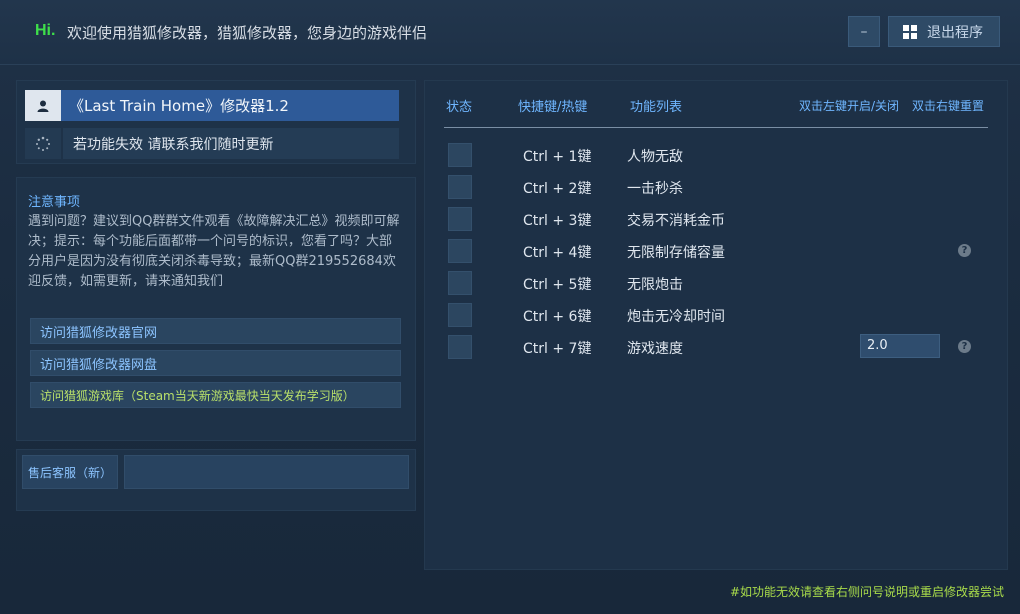 The image size is (1020, 614). I want to click on function-name: 炮击无冷却时间, so click(676, 317).